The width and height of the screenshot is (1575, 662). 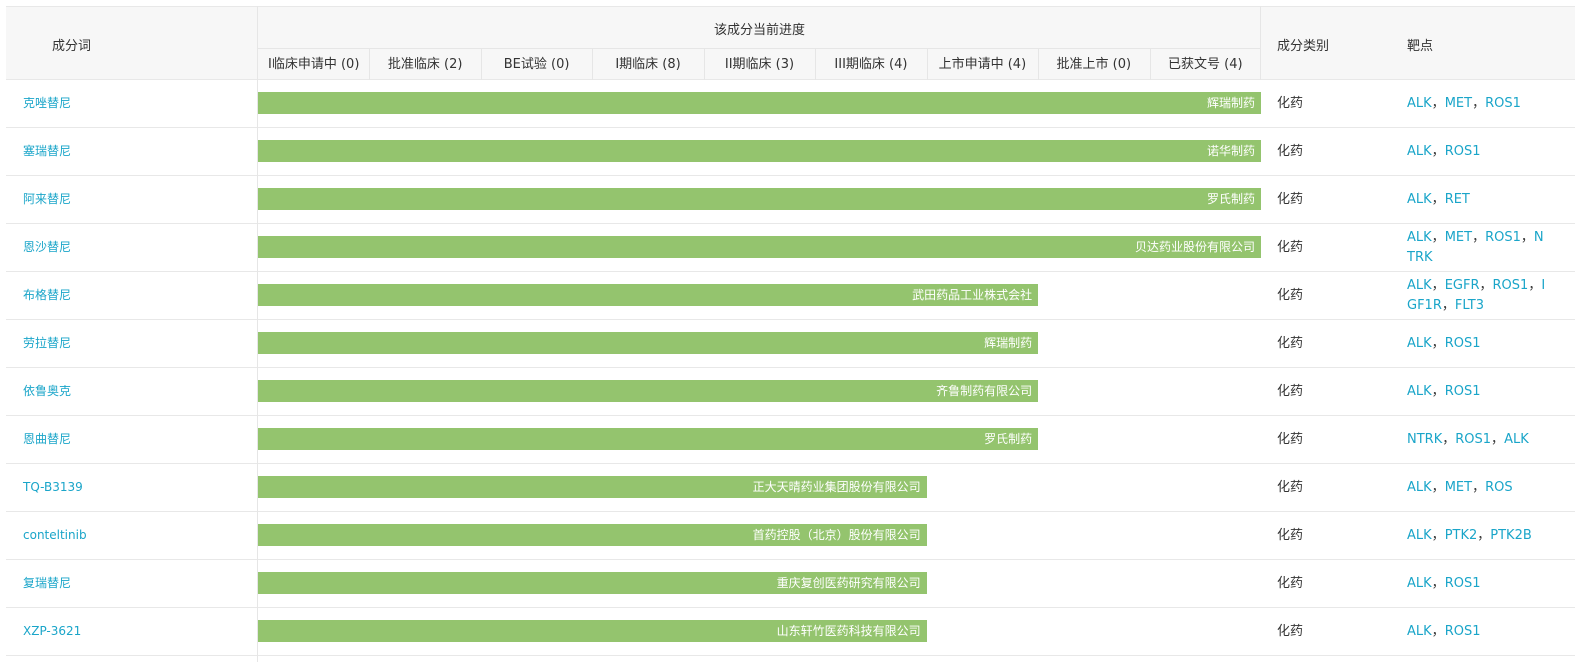 What do you see at coordinates (1499, 487) in the screenshot?
I see `target-link: ROS` at bounding box center [1499, 487].